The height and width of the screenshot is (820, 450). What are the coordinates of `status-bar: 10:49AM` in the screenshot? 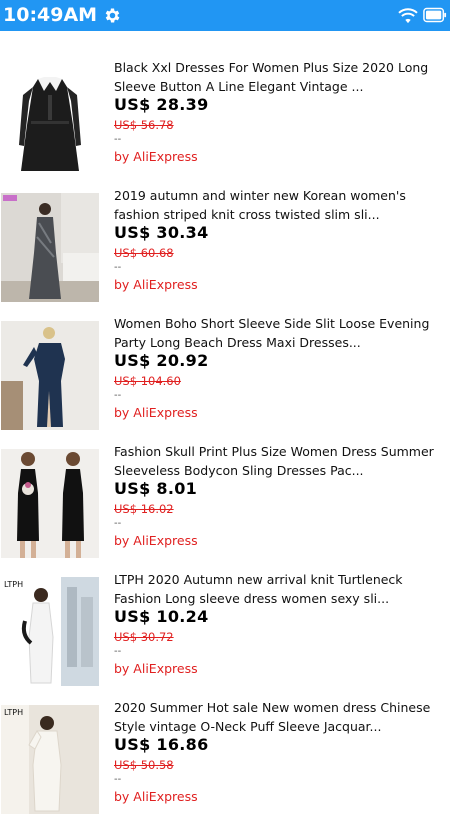 It's located at (225, 15).